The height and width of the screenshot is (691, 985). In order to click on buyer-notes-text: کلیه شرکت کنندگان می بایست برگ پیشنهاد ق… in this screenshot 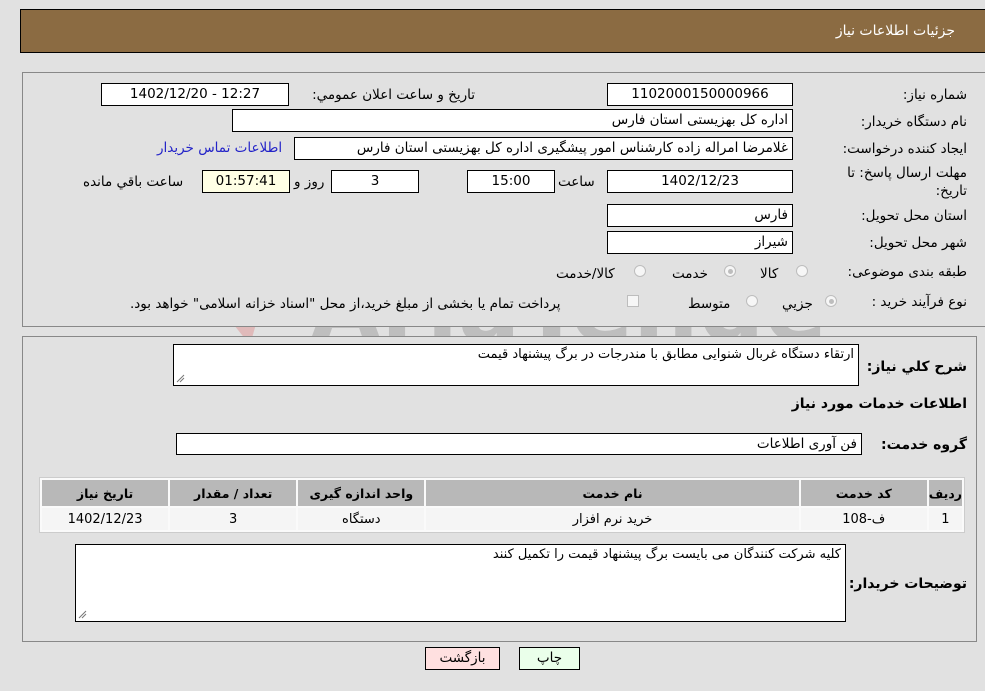, I will do `click(666, 554)`.